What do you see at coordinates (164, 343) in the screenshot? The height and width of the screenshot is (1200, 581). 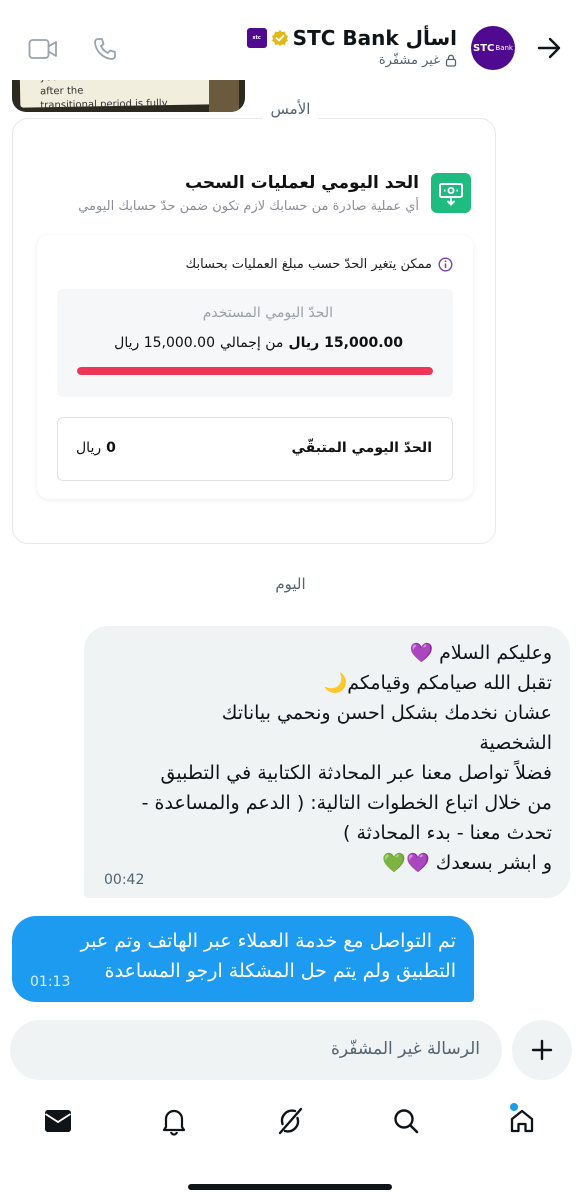 I see `used-total: 15,000.00 ريال` at bounding box center [164, 343].